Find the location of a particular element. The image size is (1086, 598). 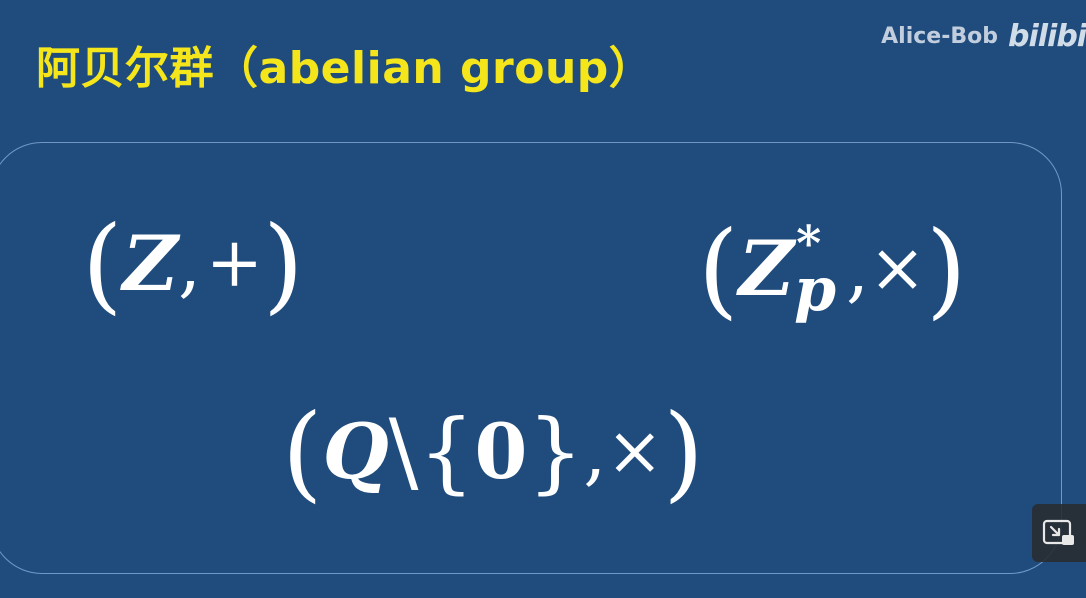

formula-integers-addition: (Z, +) is located at coordinates (193, 264).